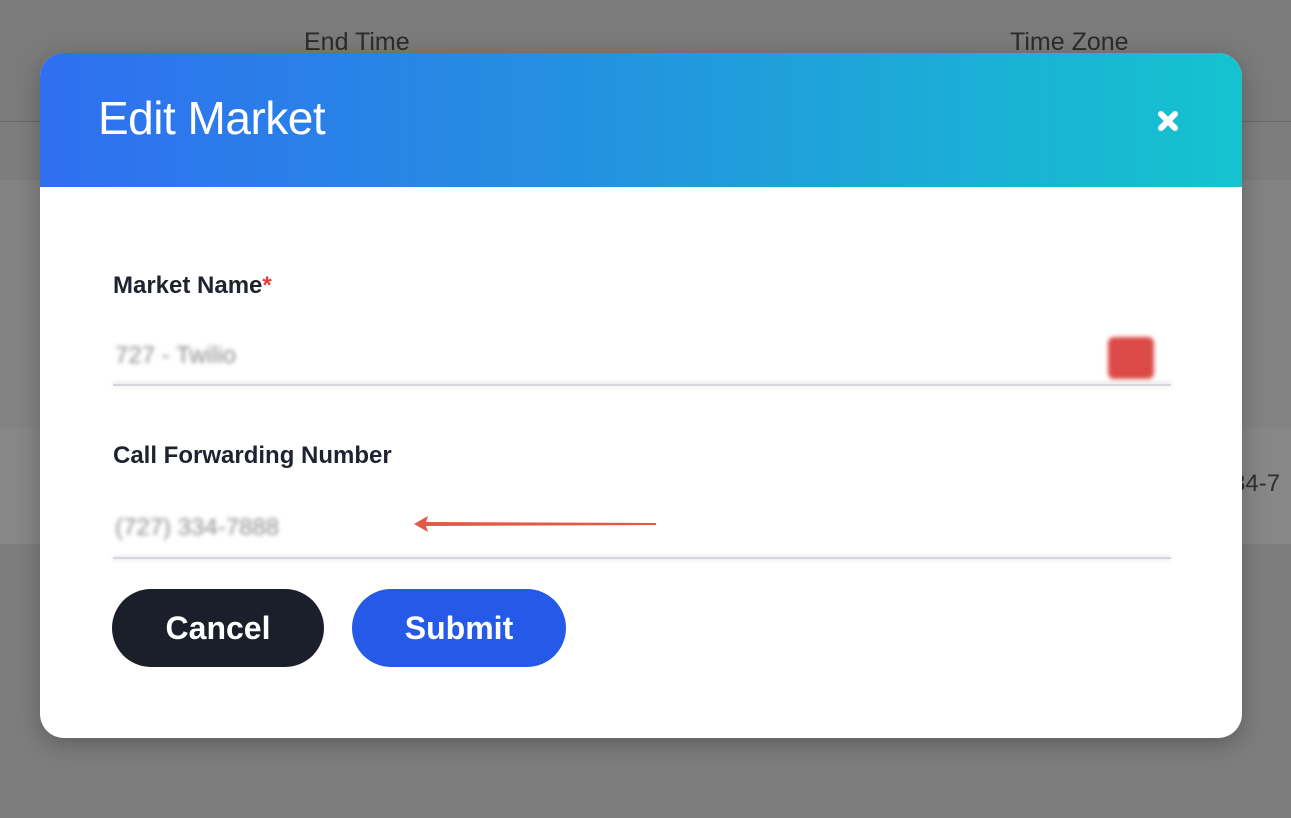  I want to click on close-x-icon, so click(1168, 121).